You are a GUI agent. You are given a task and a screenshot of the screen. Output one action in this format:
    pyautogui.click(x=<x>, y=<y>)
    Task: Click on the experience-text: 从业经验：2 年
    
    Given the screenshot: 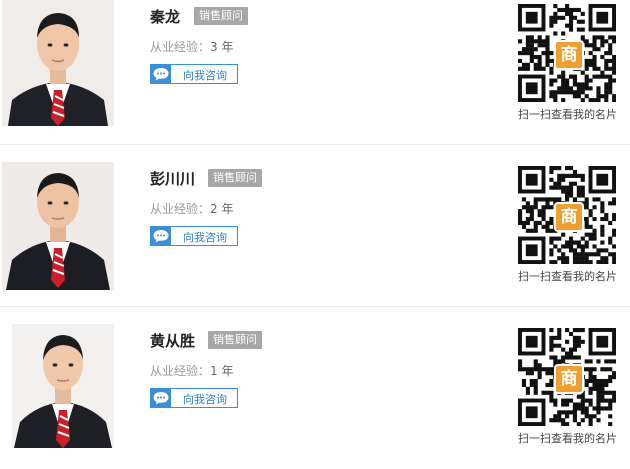 What is the action you would take?
    pyautogui.click(x=191, y=208)
    